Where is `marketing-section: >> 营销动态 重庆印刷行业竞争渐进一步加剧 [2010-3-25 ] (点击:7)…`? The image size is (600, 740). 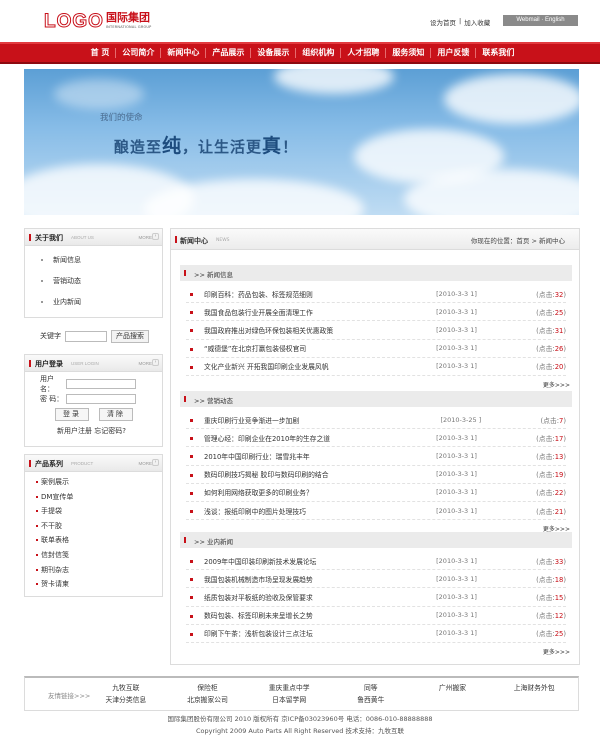
marketing-section: >> 营销动态 重庆印刷行业竞争渐进一步加剧 [2010-3-25 ] (点击:7)… is located at coordinates (376, 462).